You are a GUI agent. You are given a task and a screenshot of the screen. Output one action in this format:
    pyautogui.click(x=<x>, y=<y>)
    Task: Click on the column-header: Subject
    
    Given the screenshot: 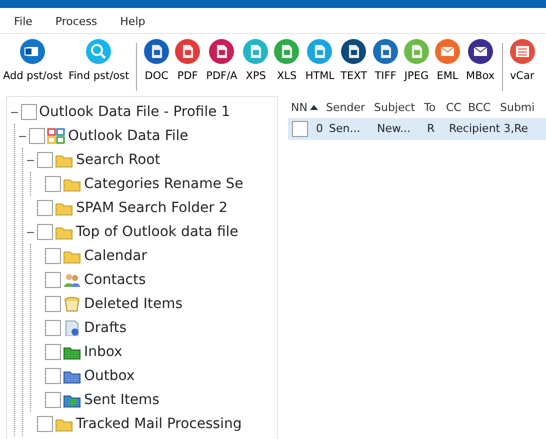 What is the action you would take?
    pyautogui.click(x=396, y=108)
    